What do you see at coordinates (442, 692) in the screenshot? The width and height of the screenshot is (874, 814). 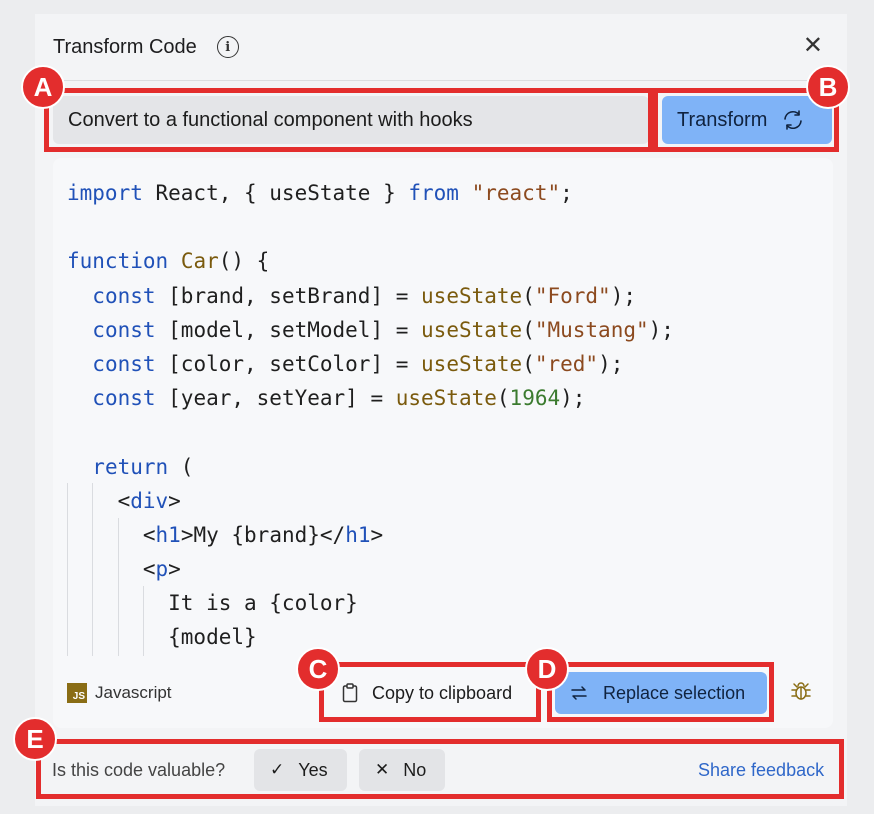 I see `copy-label: Copy to clipboard` at bounding box center [442, 692].